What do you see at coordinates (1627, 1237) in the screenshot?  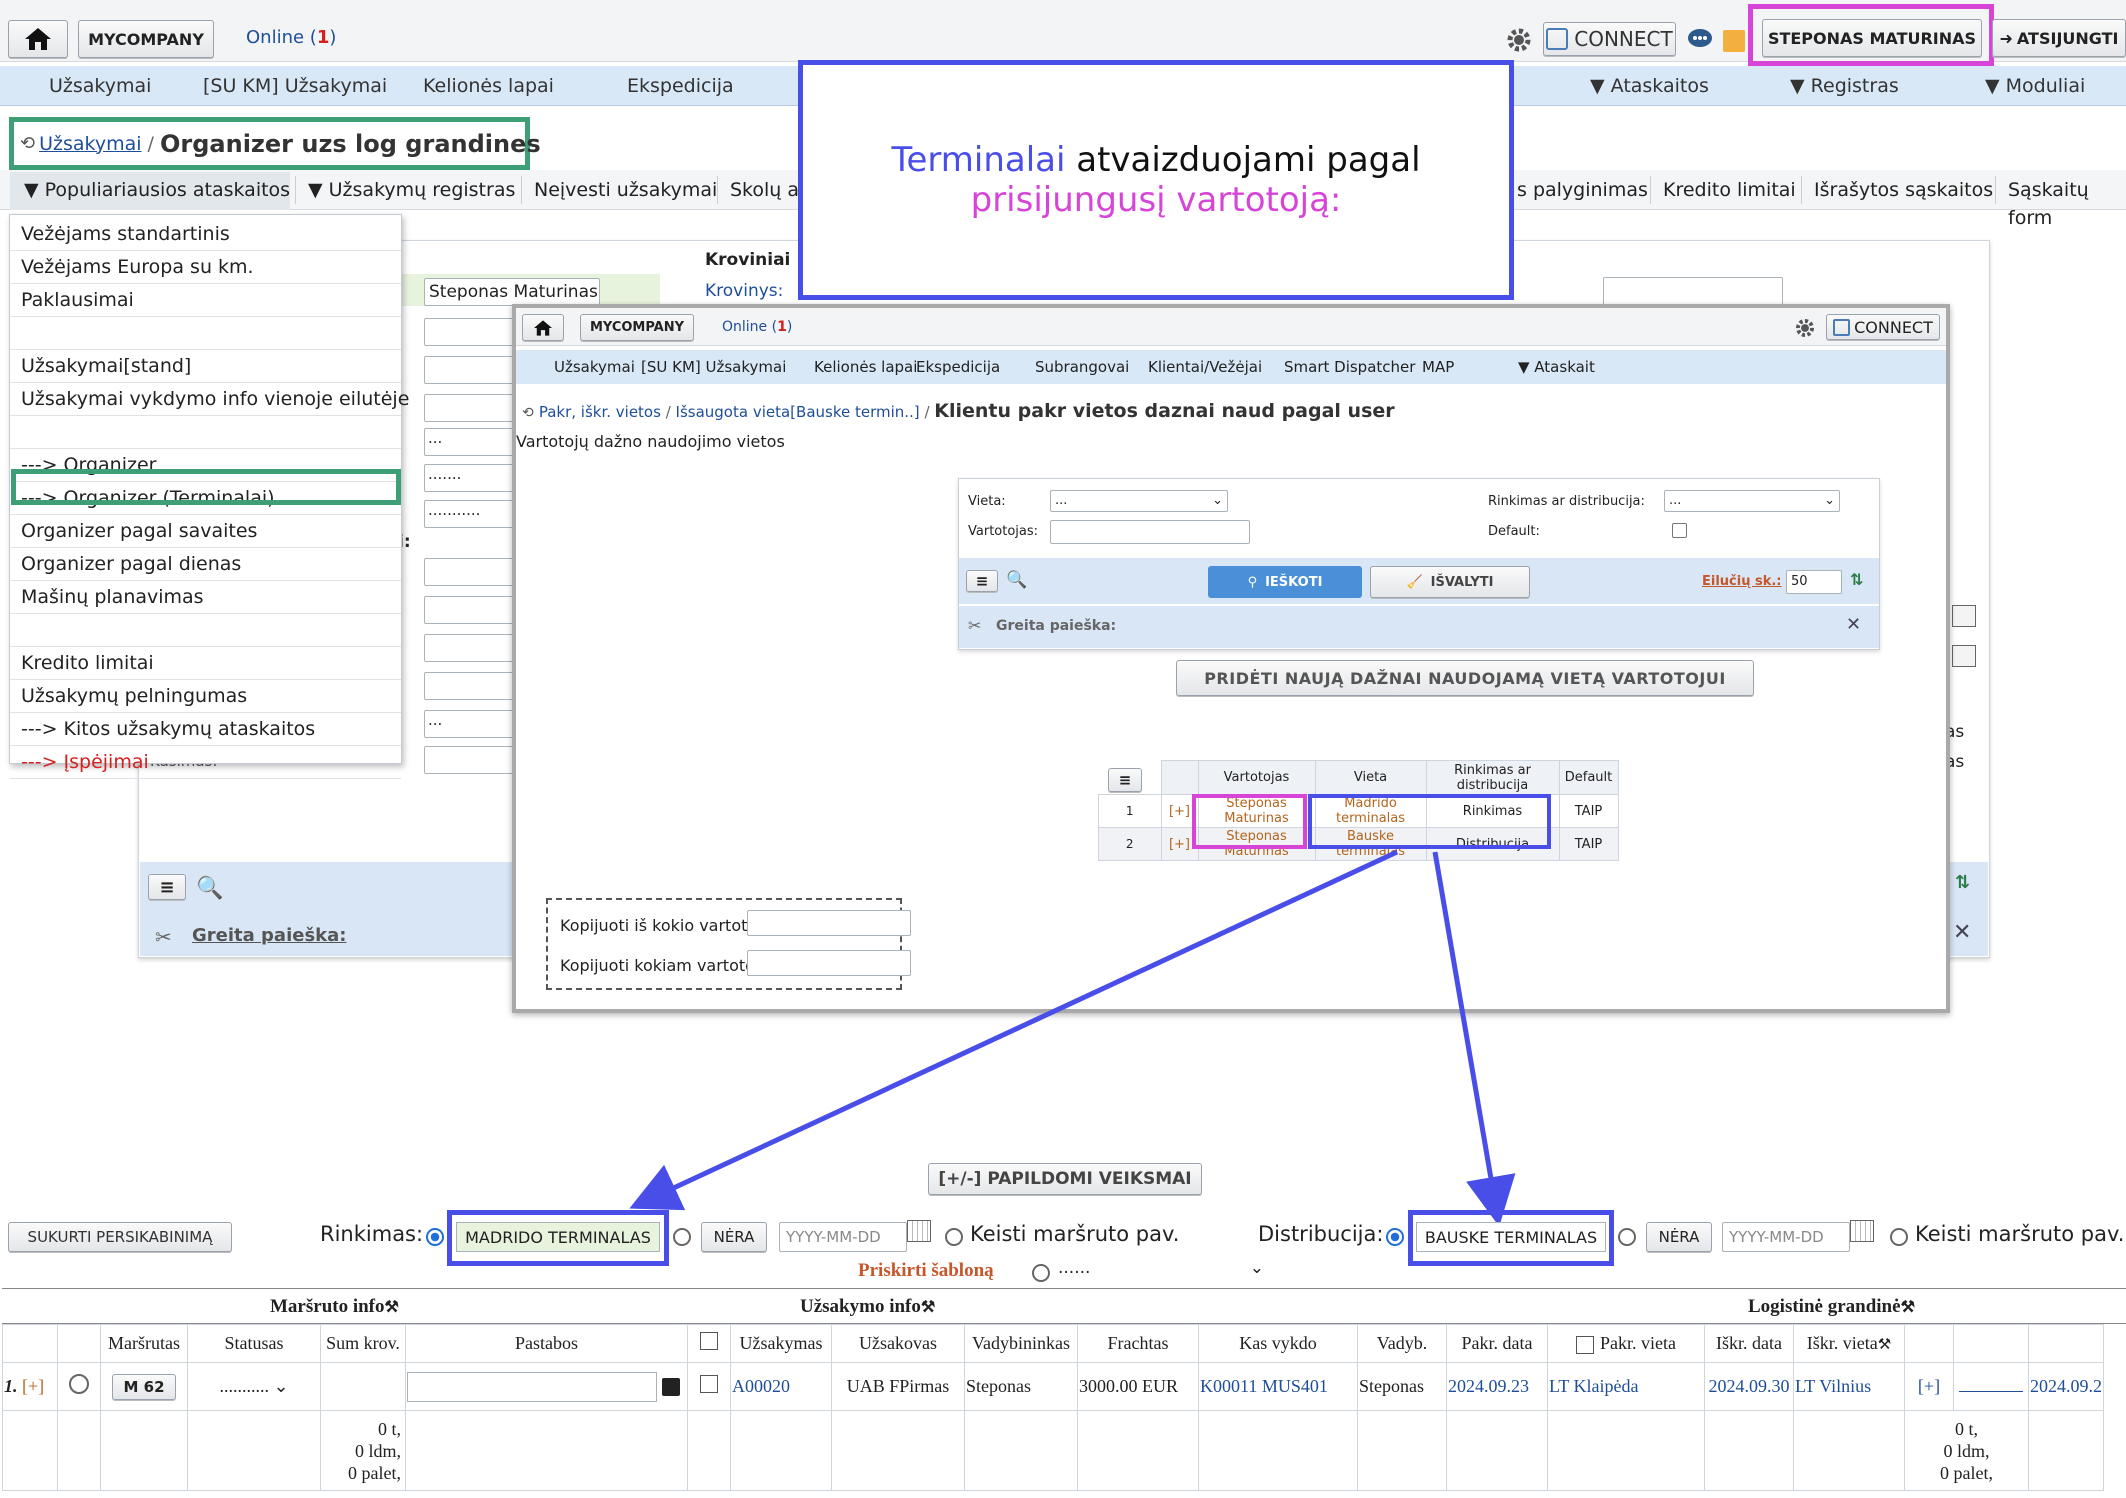 I see `distribucija-radio-nera` at bounding box center [1627, 1237].